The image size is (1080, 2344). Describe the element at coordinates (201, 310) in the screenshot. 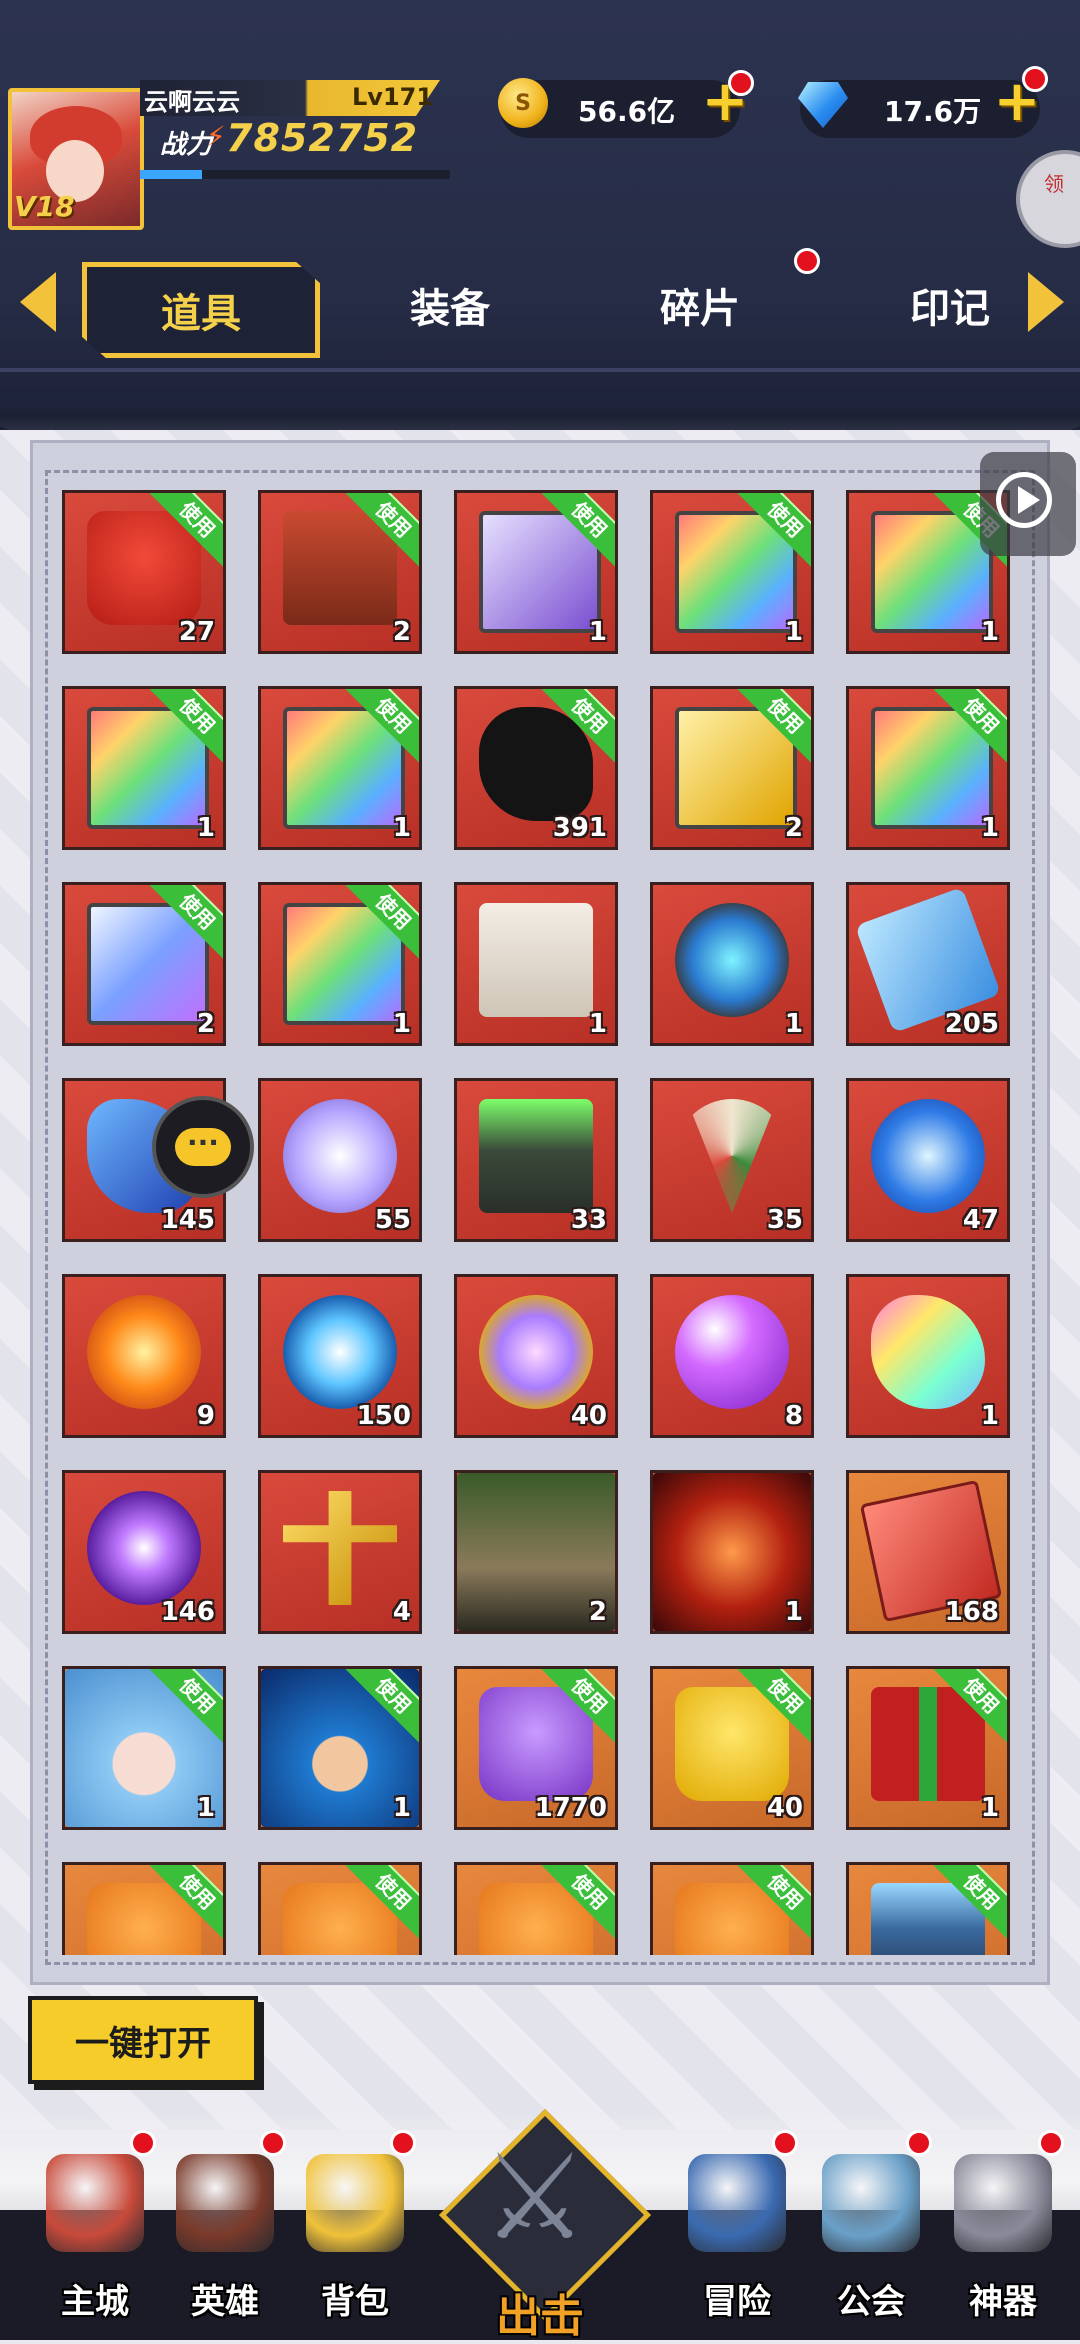

I see `tab-items: 道具` at that location.